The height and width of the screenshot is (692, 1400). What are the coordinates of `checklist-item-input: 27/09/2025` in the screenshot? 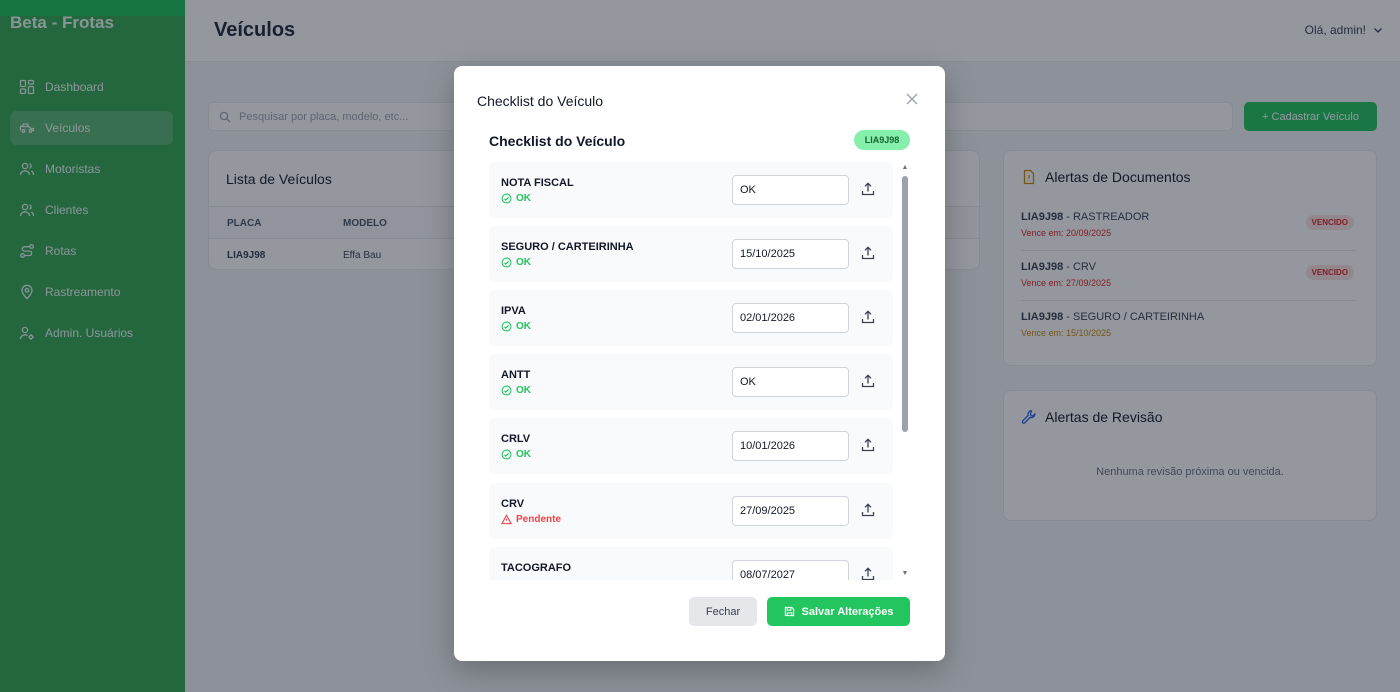 It's located at (790, 511).